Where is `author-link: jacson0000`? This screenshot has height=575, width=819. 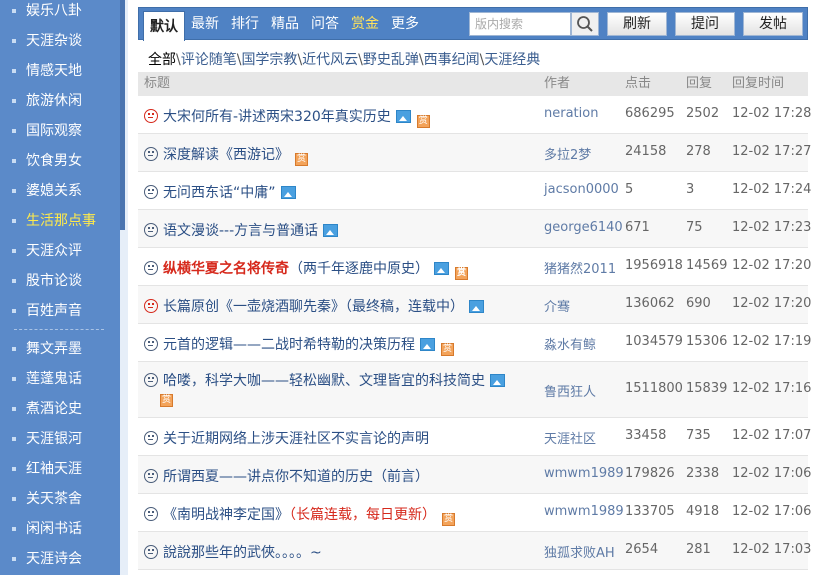 author-link: jacson0000 is located at coordinates (581, 189).